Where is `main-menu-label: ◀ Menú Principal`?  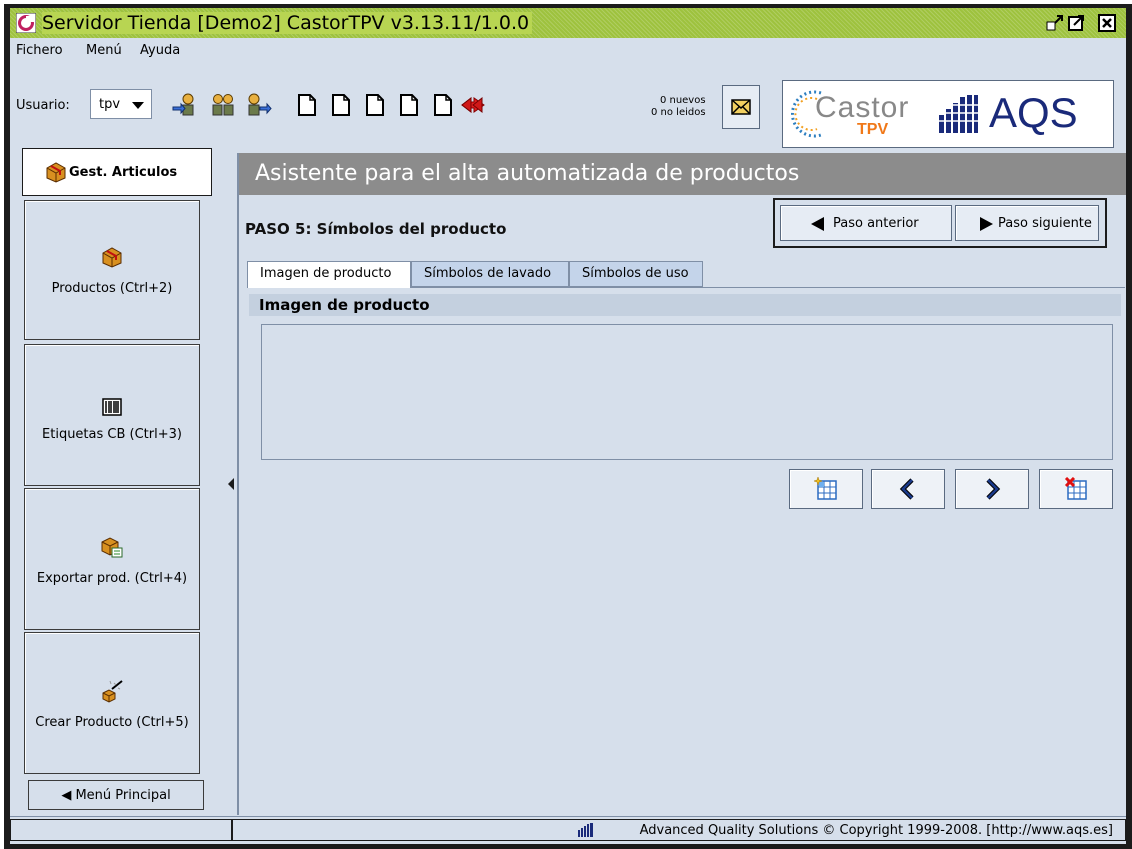
main-menu-label: ◀ Menú Principal is located at coordinates (116, 795).